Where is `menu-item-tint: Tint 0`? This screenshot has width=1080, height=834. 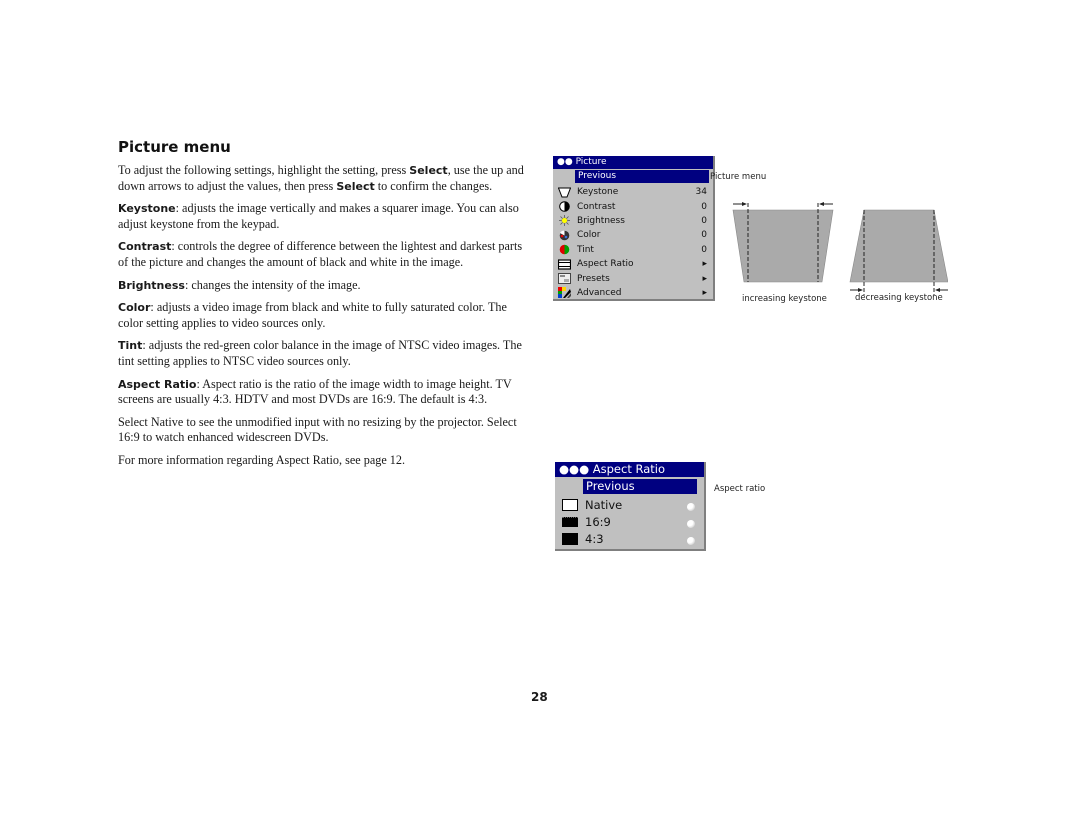 menu-item-tint: Tint 0 is located at coordinates (633, 250).